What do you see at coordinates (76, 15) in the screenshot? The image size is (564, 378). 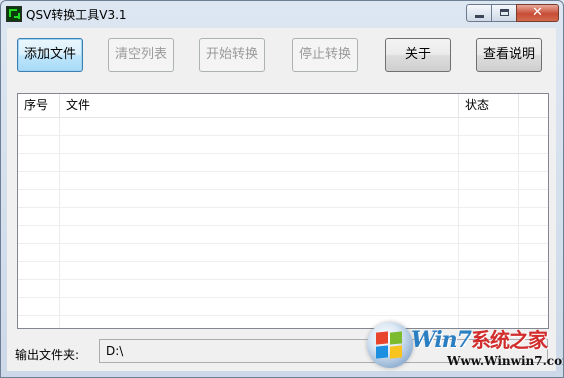 I see `window-title: QSV转换工具V3.1` at bounding box center [76, 15].